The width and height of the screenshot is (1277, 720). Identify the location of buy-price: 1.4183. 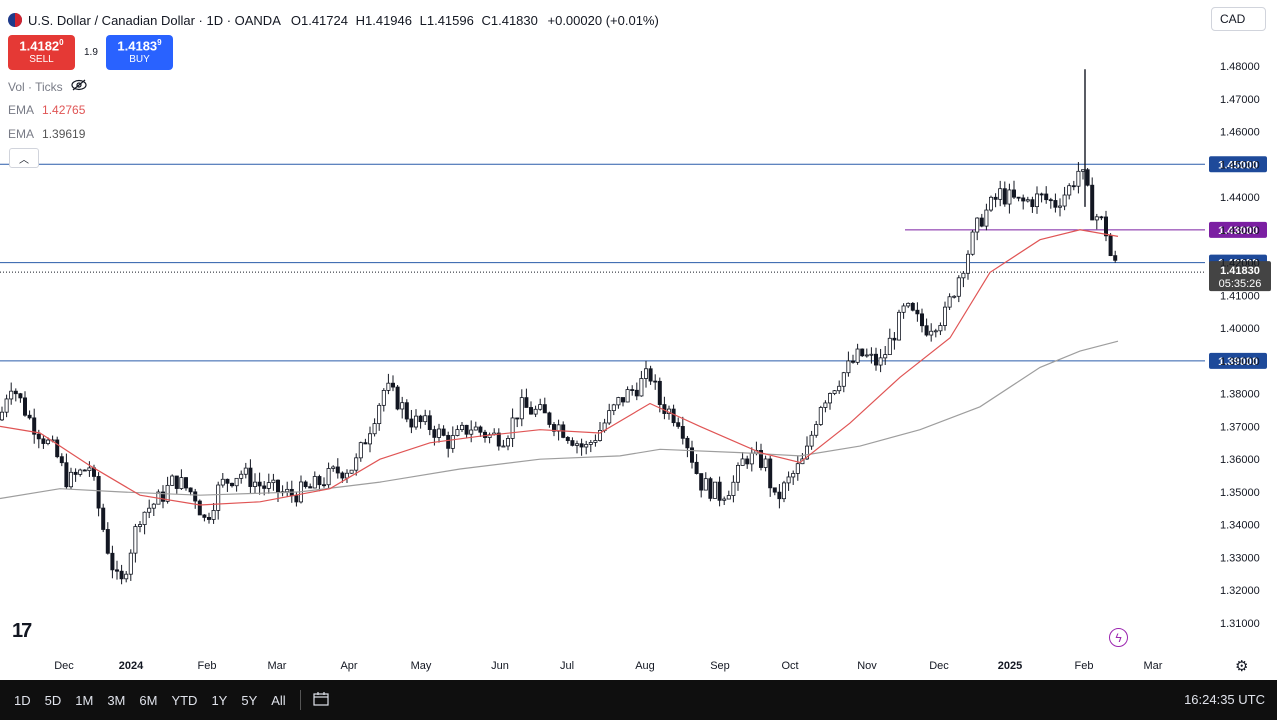
(137, 46).